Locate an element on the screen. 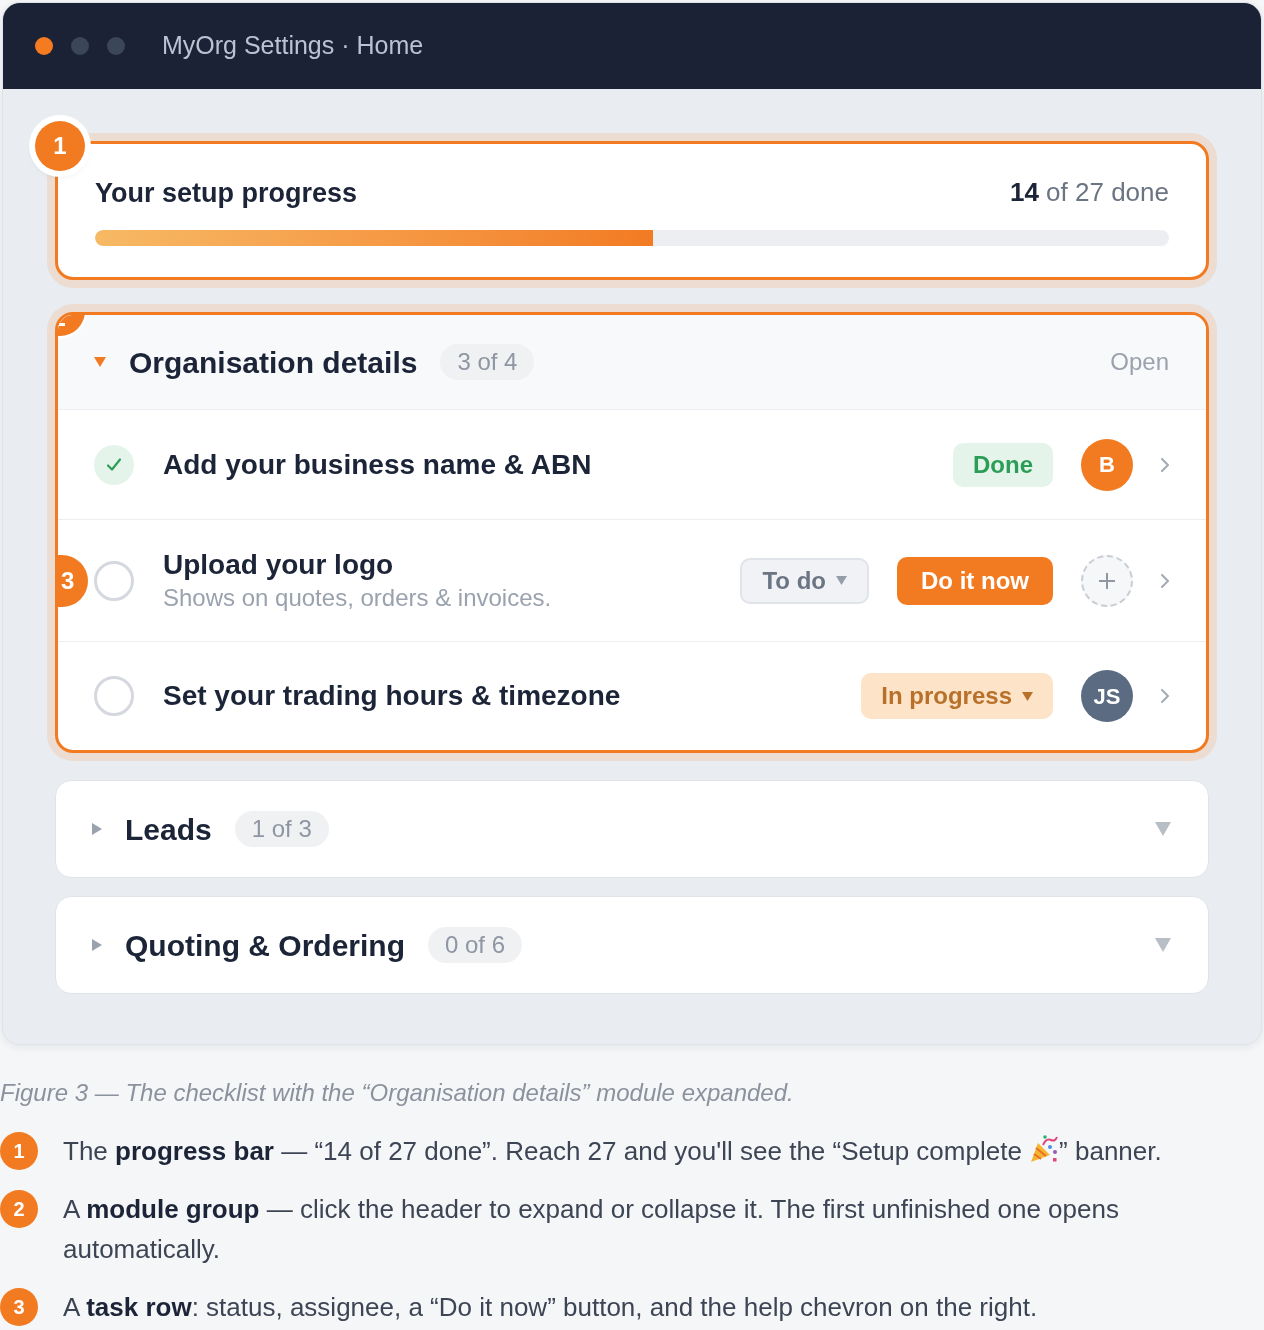  task-title: Upload your logo is located at coordinates (279, 565).